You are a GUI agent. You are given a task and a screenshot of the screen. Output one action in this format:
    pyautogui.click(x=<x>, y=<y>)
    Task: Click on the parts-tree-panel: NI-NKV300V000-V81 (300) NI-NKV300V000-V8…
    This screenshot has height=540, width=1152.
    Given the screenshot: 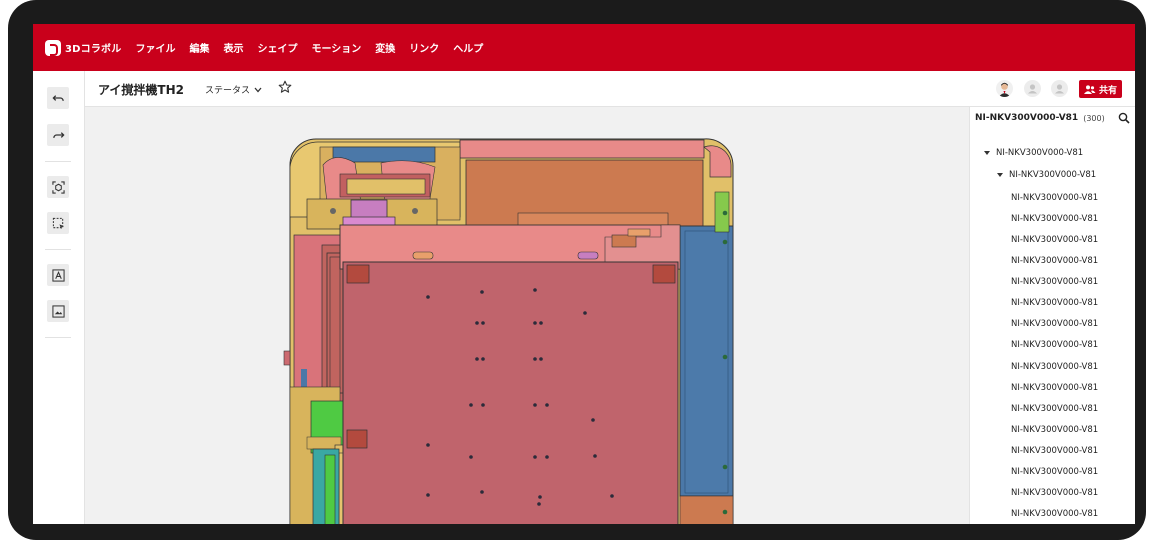 What is the action you would take?
    pyautogui.click(x=1052, y=315)
    